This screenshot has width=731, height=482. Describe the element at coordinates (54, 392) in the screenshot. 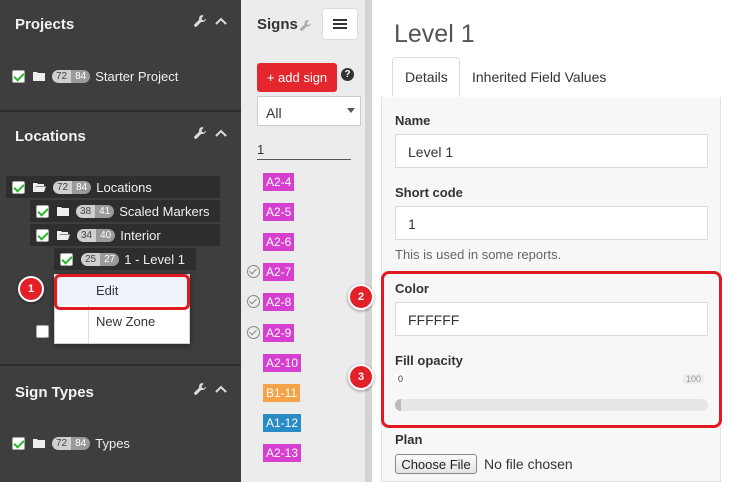

I see `sign-types-title: Sign Types` at that location.